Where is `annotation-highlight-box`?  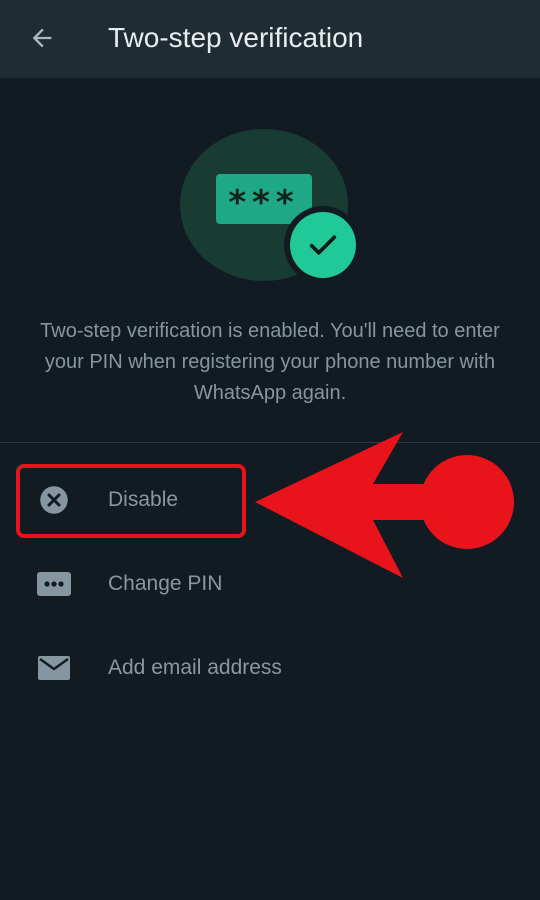 annotation-highlight-box is located at coordinates (131, 501).